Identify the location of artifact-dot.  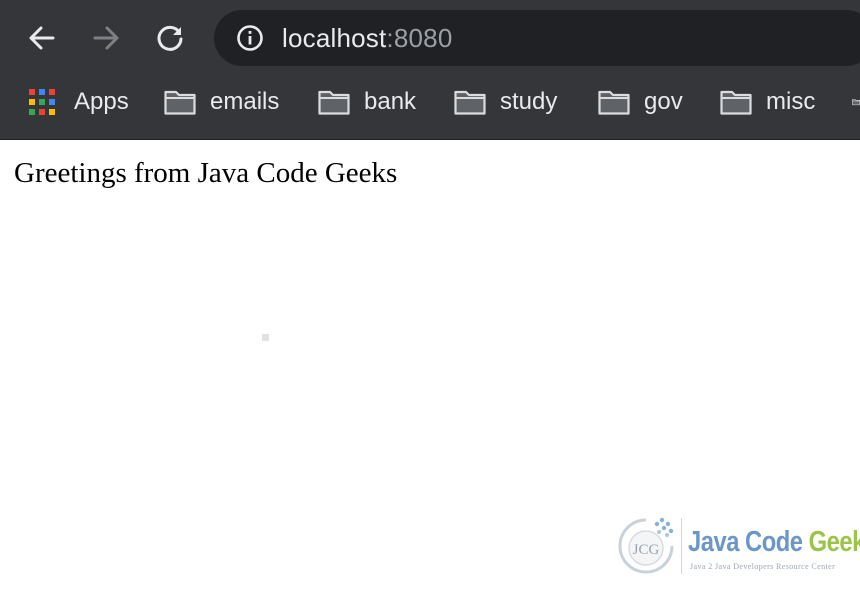
(265, 337).